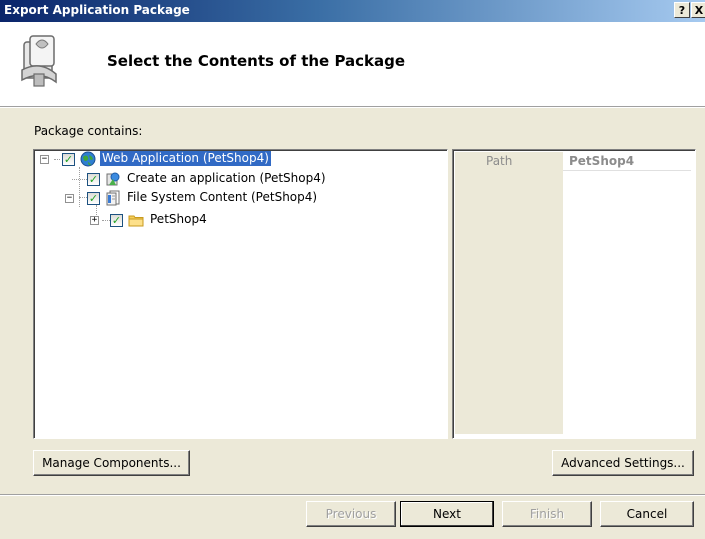 This screenshot has height=539, width=705. I want to click on node-label: PetShop4, so click(178, 219).